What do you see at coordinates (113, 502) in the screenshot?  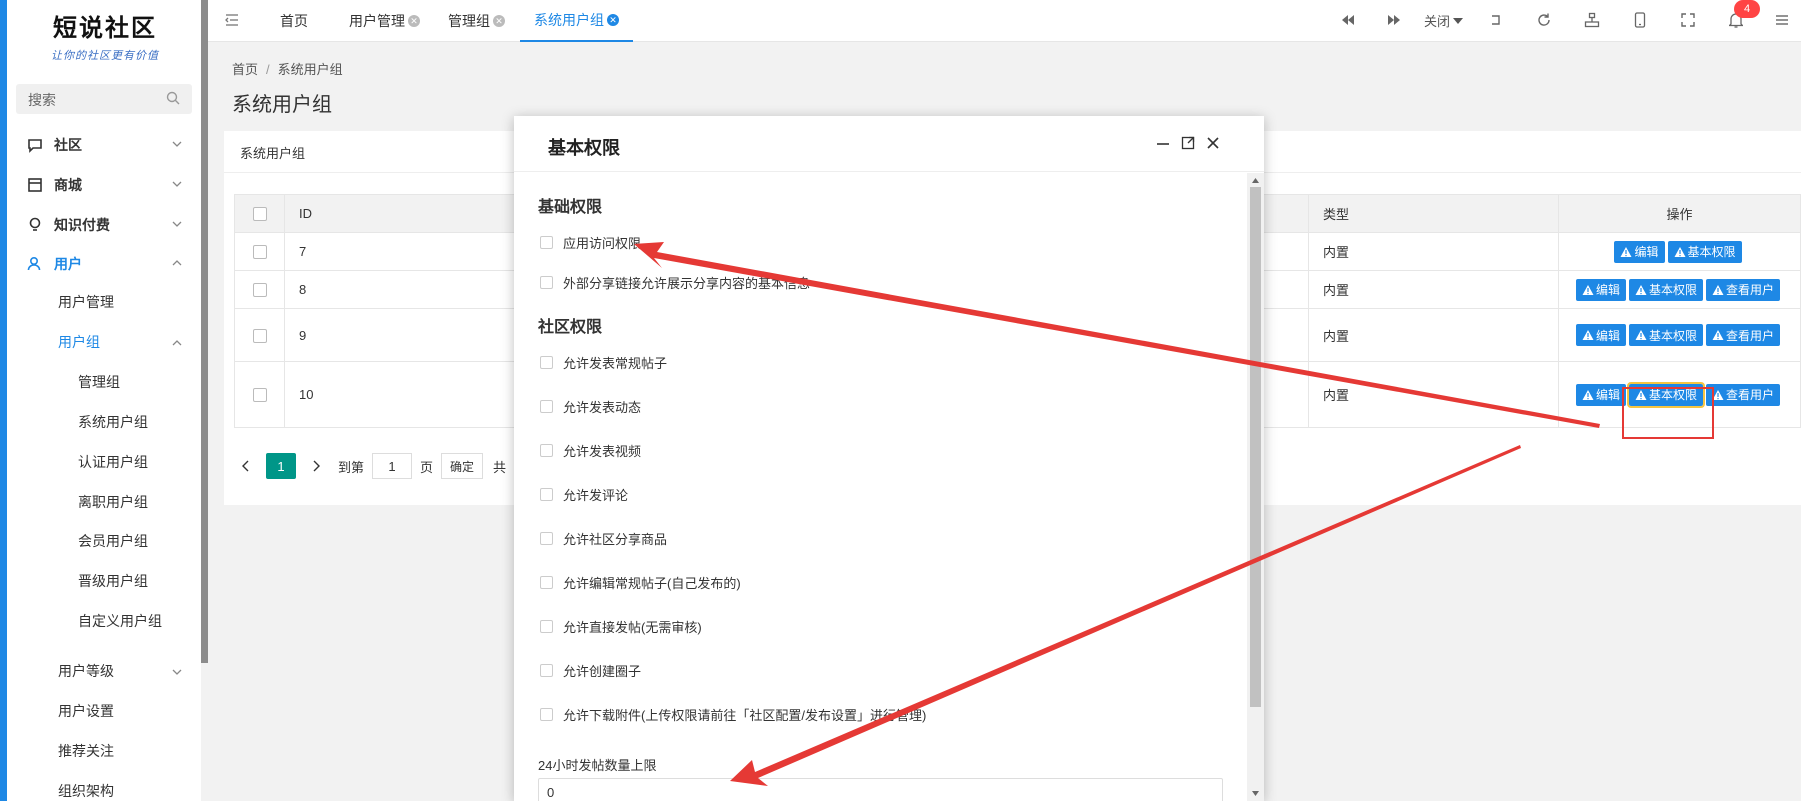 I see `sidebar-item-resigned-group: 离职用户组` at bounding box center [113, 502].